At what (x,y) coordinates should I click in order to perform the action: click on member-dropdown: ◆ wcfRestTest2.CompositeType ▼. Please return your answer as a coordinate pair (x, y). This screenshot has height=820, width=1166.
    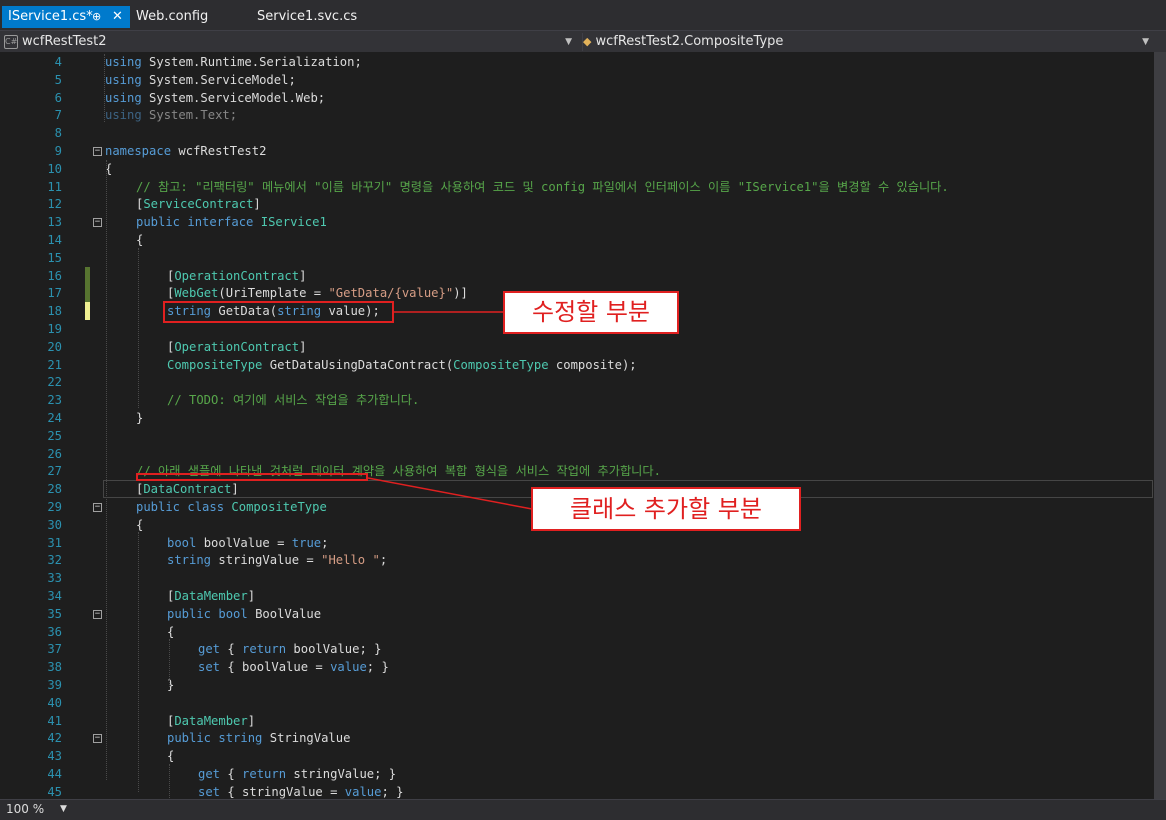
    Looking at the image, I should click on (867, 42).